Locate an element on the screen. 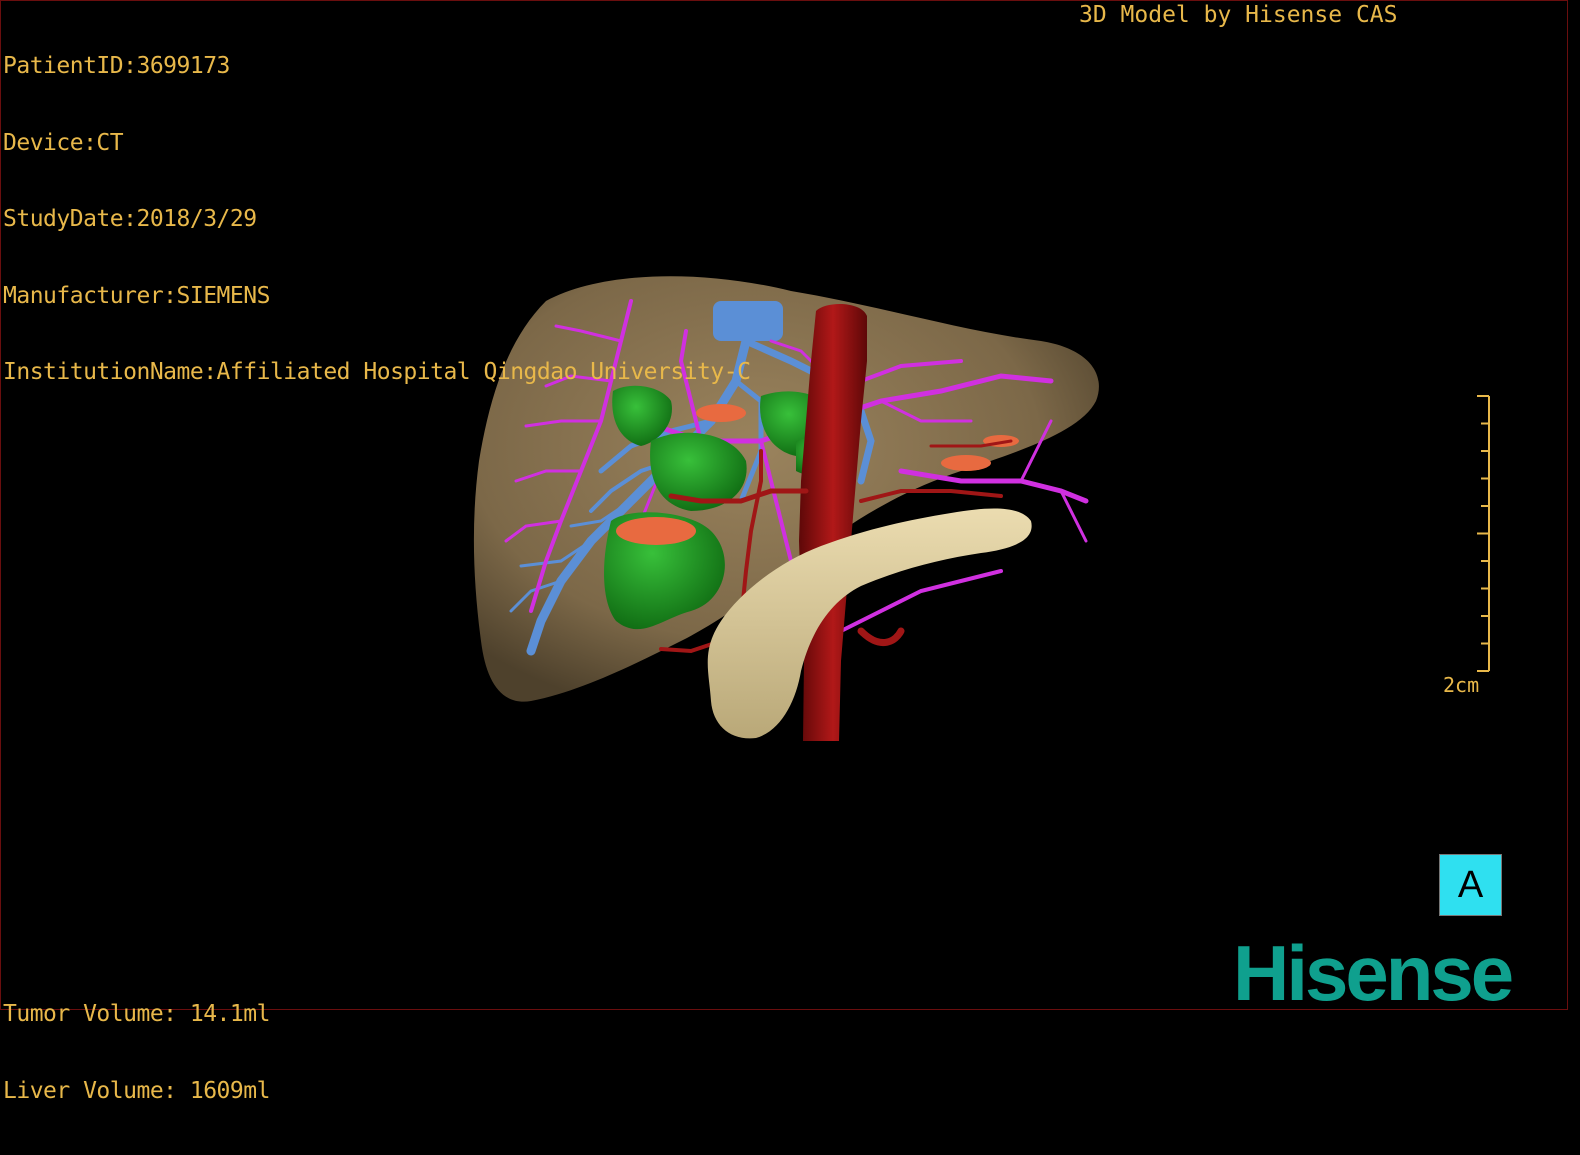  liver-volume-text: Liver Volume: 1609ml is located at coordinates (136, 1090).